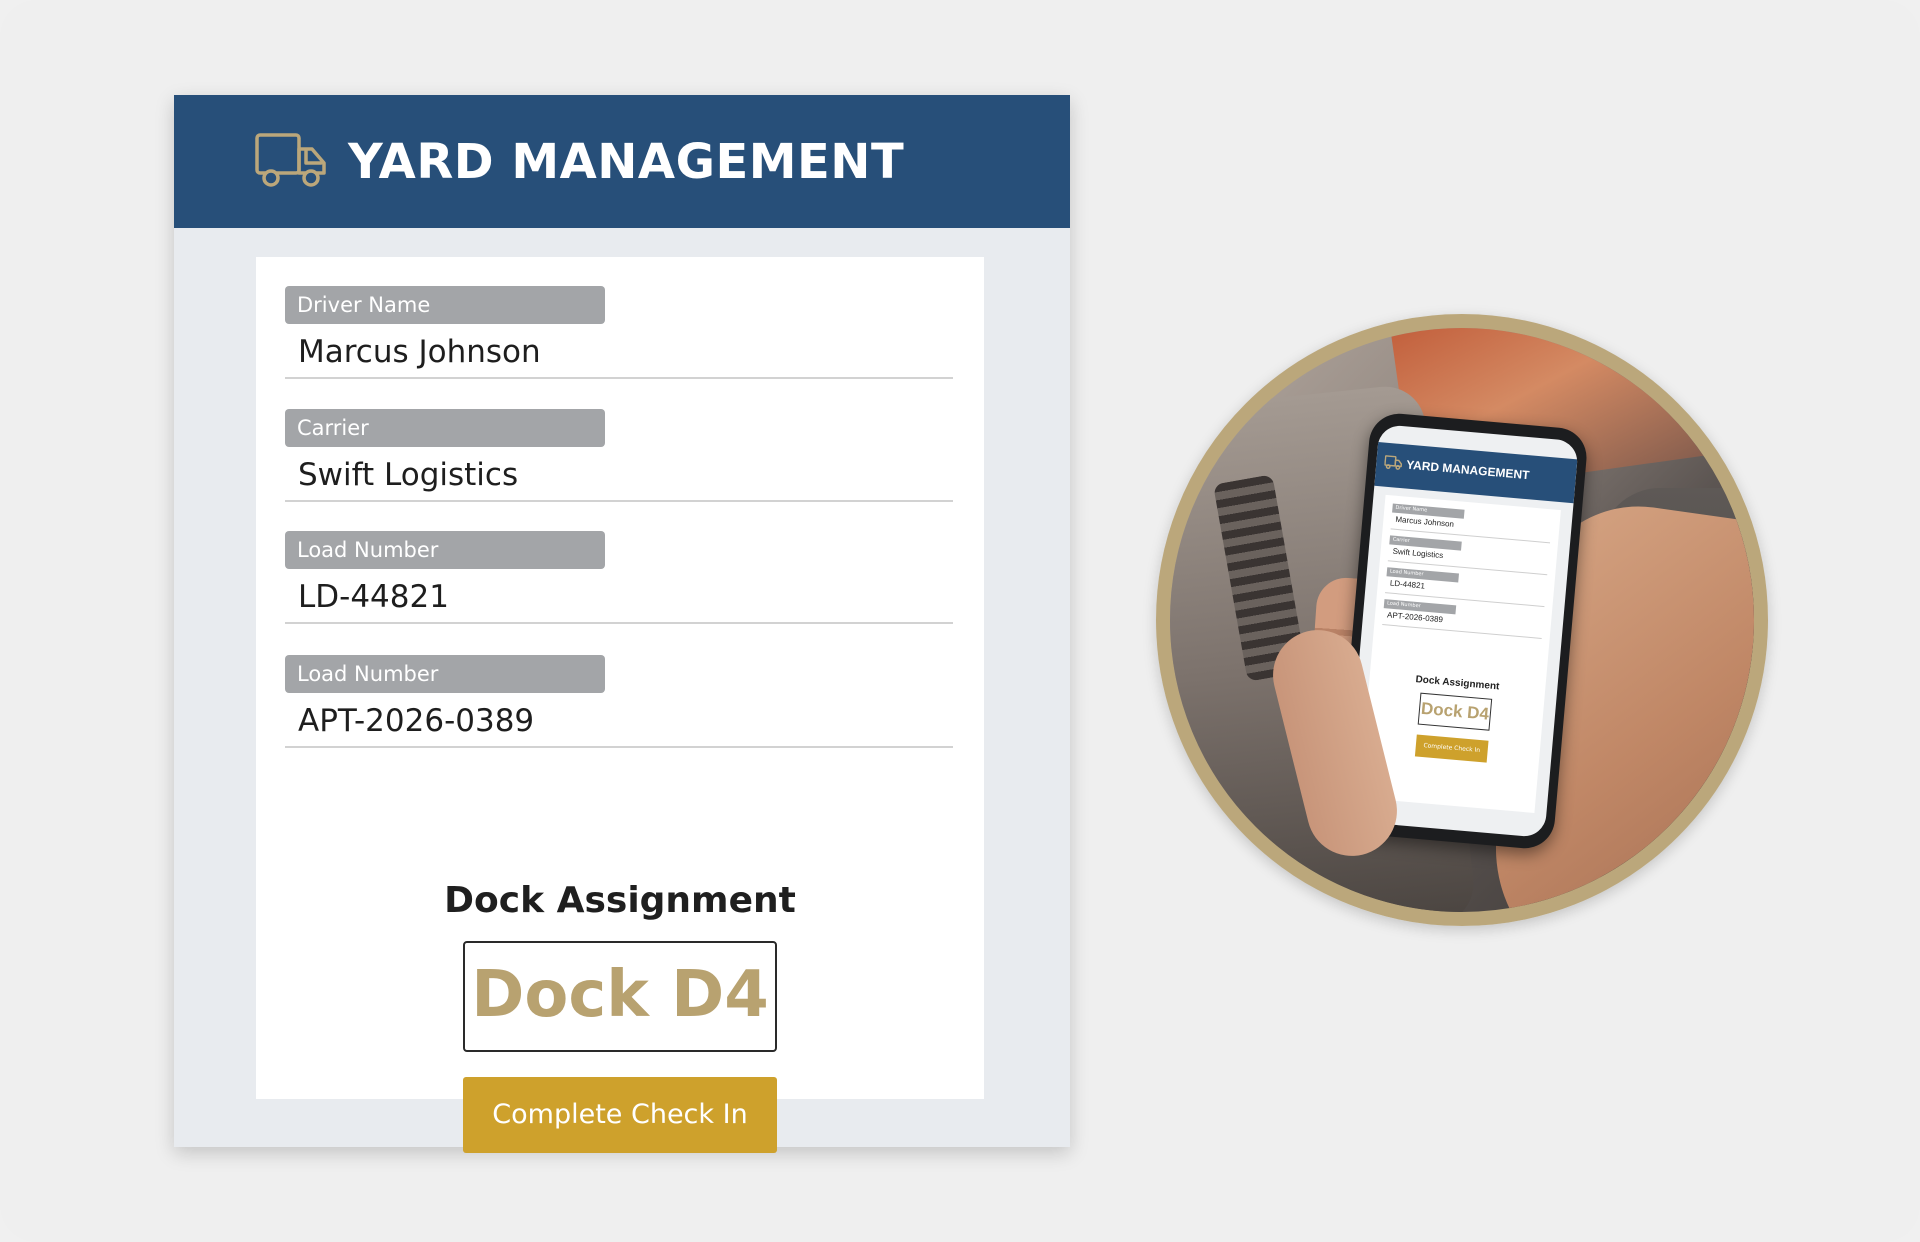  Describe the element at coordinates (620, 996) in the screenshot. I see `dock-assignment-value: Dock D4` at that location.